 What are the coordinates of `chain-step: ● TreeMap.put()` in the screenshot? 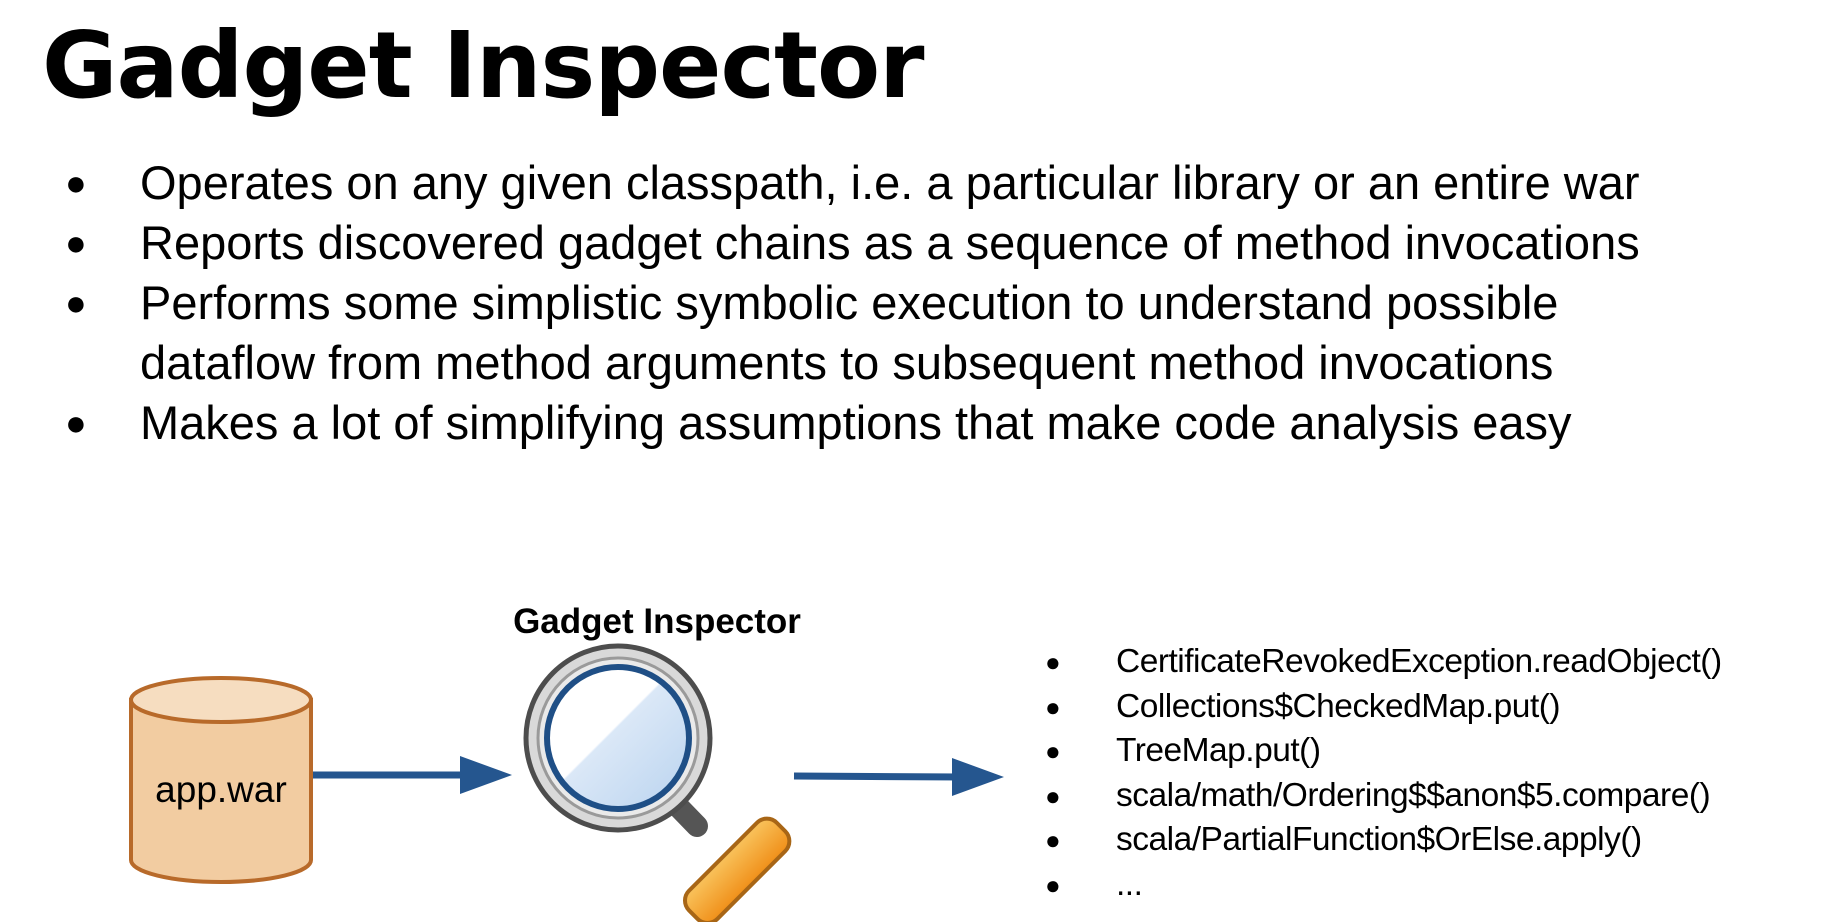 It's located at (1381, 751).